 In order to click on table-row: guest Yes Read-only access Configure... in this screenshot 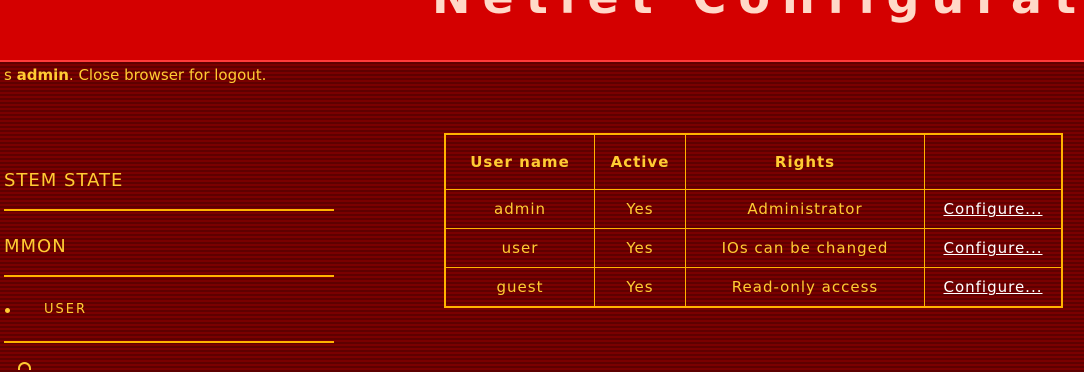, I will do `click(753, 287)`.